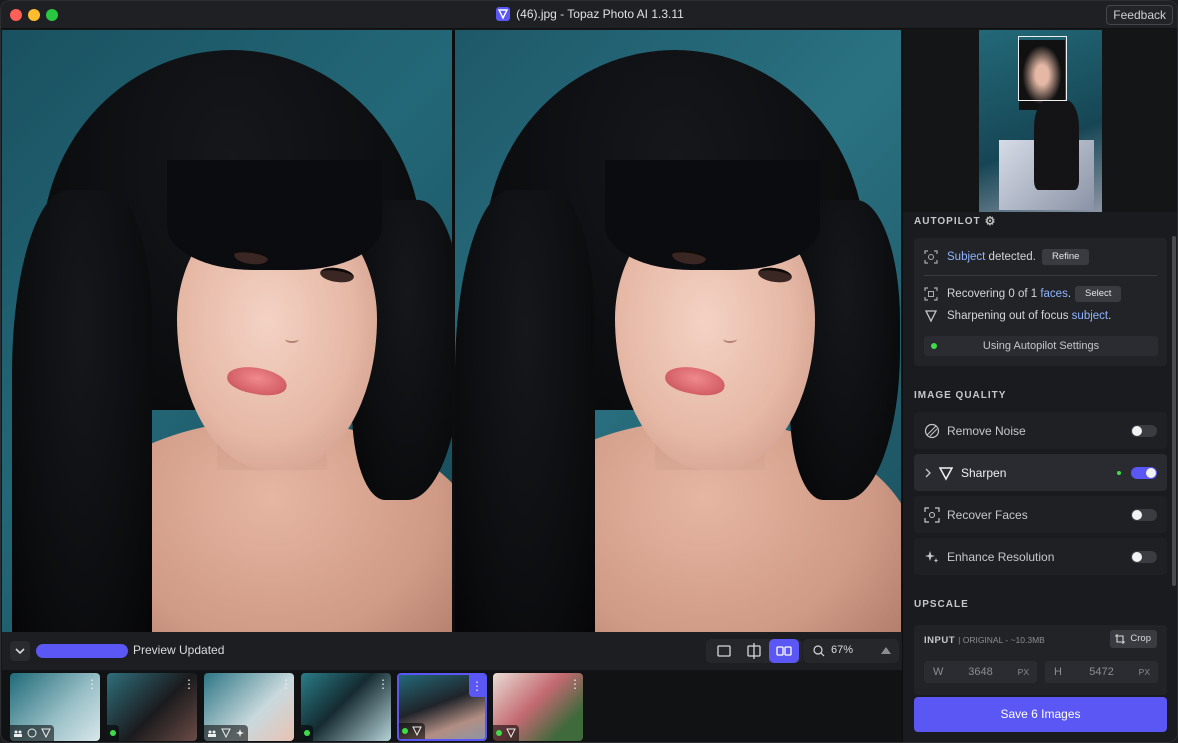 This screenshot has height=743, width=1178. I want to click on preview-status-text: Preview Updated, so click(179, 650).